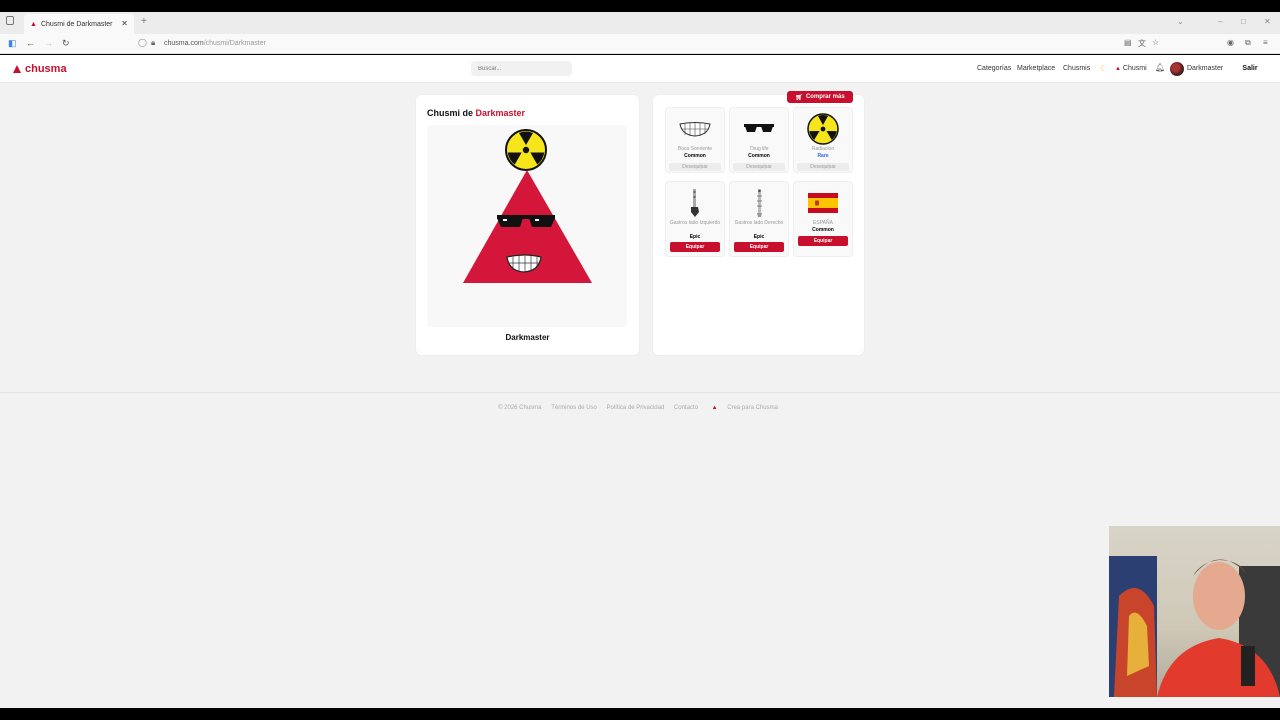 The height and width of the screenshot is (720, 1280). Describe the element at coordinates (759, 223) in the screenshot. I see `item-name: Gastros lado Derecho` at that location.